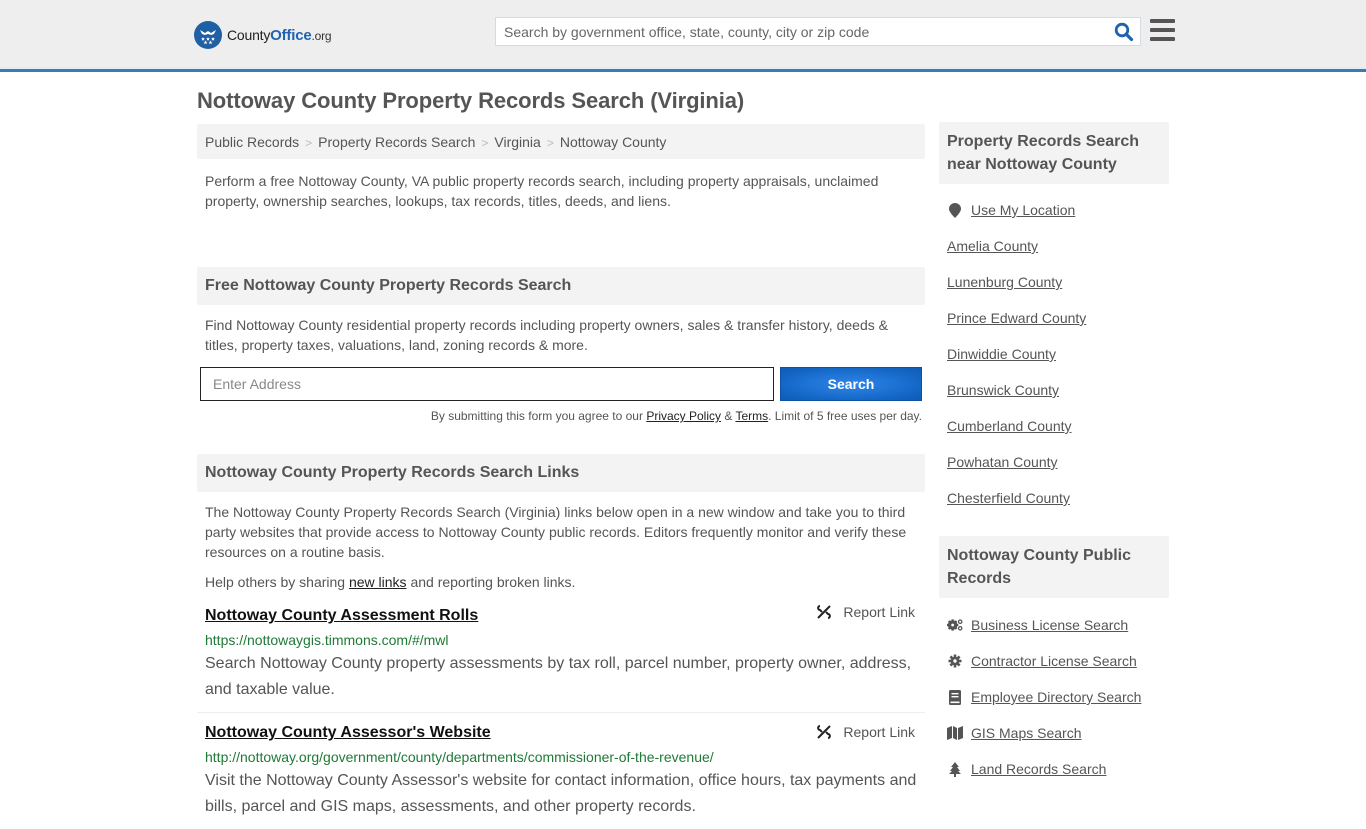  What do you see at coordinates (561, 733) in the screenshot?
I see `result-title-link: Nottoway County Assessor's Website` at bounding box center [561, 733].